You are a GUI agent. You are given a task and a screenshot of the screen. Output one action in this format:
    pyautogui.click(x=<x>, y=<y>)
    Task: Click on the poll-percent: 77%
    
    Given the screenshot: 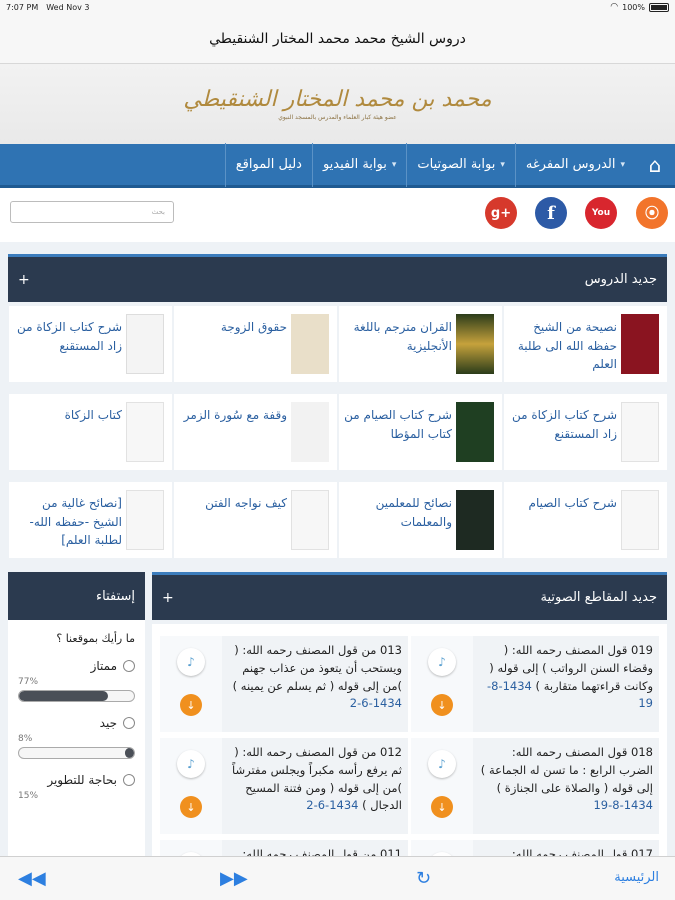 What is the action you would take?
    pyautogui.click(x=28, y=682)
    